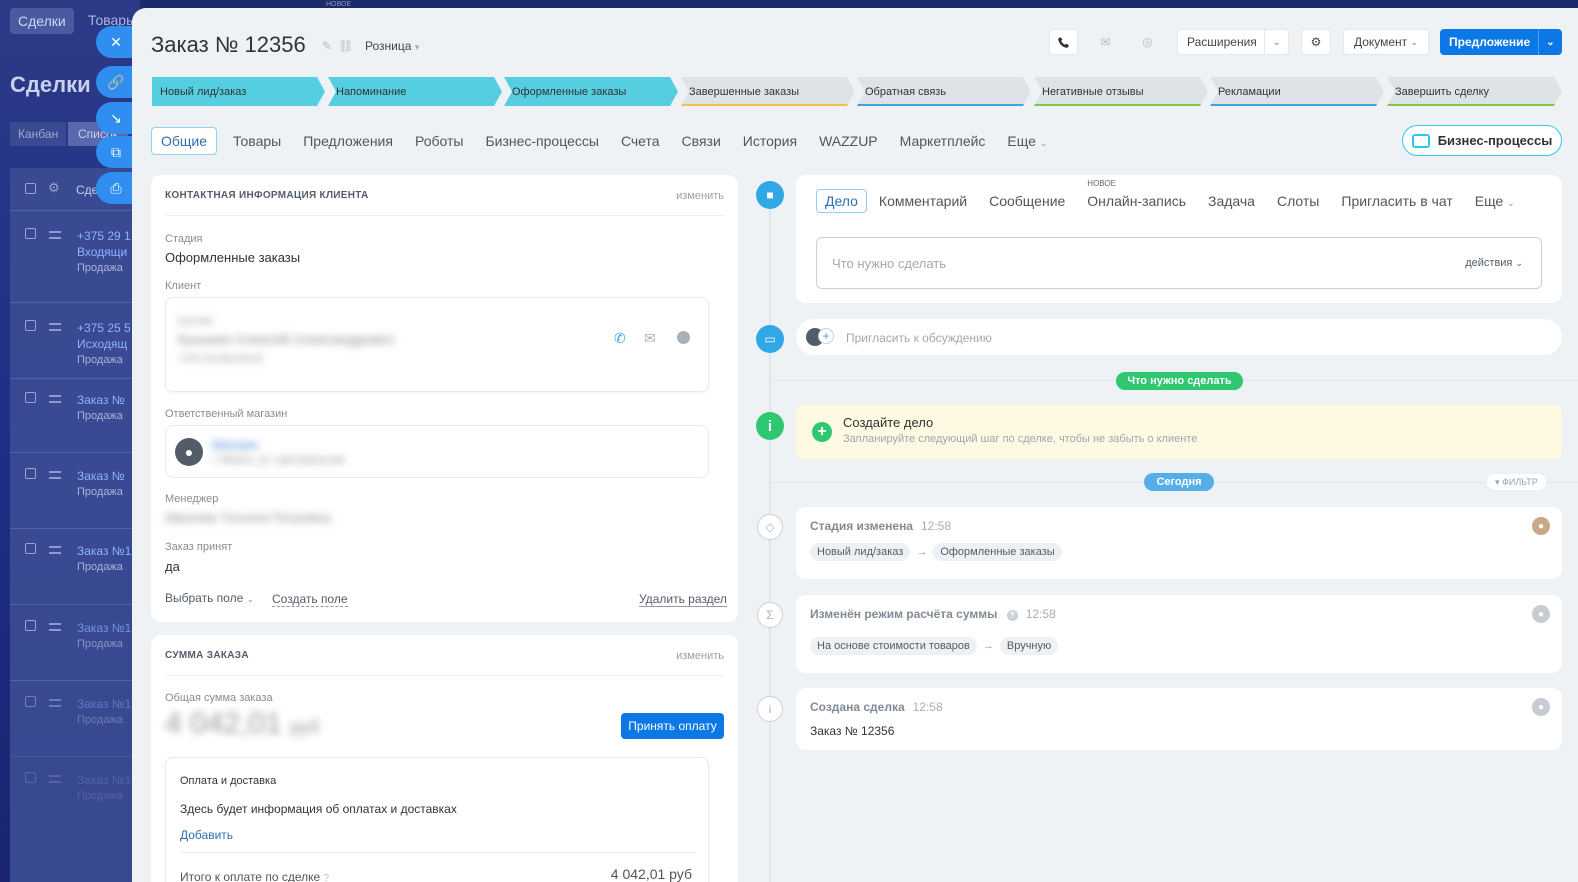 This screenshot has width=1578, height=882. Describe the element at coordinates (209, 598) in the screenshot. I see `choose-field-dropdown: Выбрать поле ⌄` at that location.